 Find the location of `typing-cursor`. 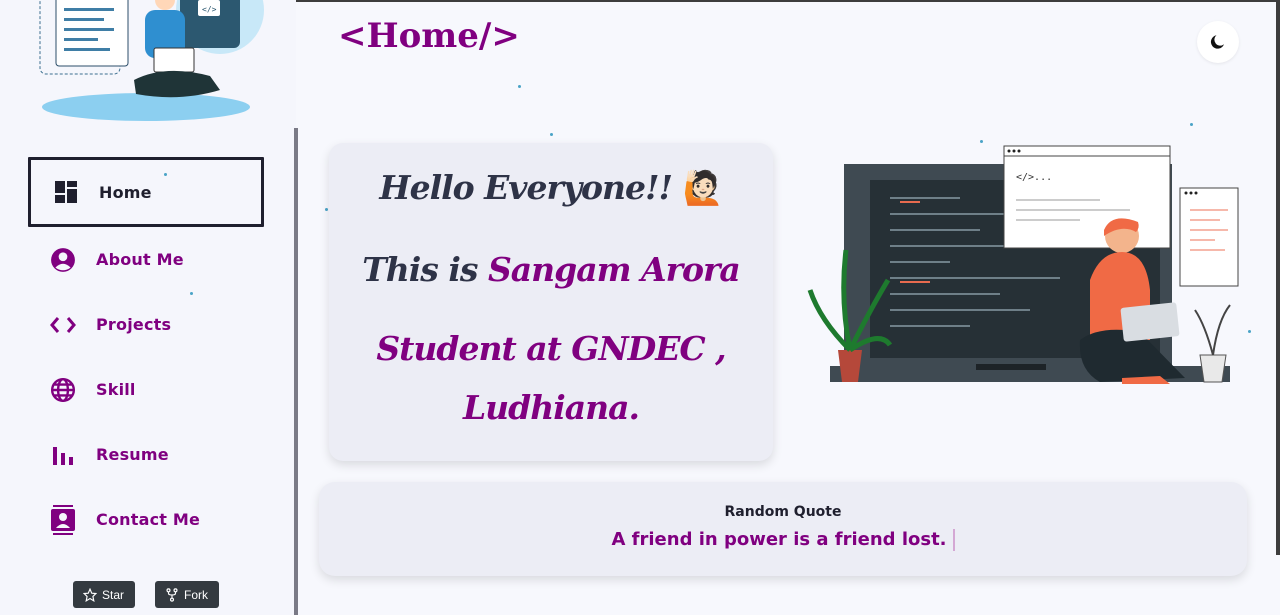

typing-cursor is located at coordinates (953, 540).